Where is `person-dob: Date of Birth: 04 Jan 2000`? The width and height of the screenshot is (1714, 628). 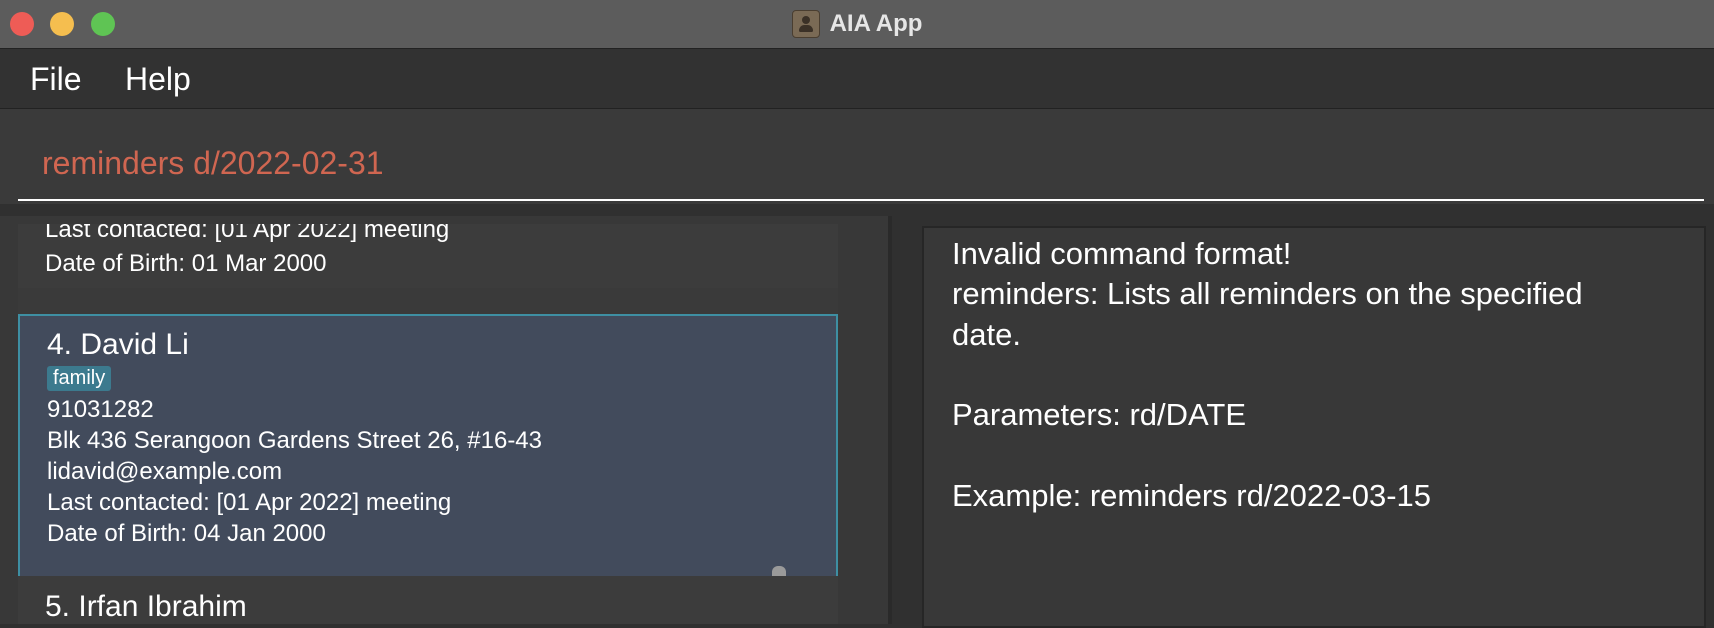 person-dob: Date of Birth: 04 Jan 2000 is located at coordinates (186, 533).